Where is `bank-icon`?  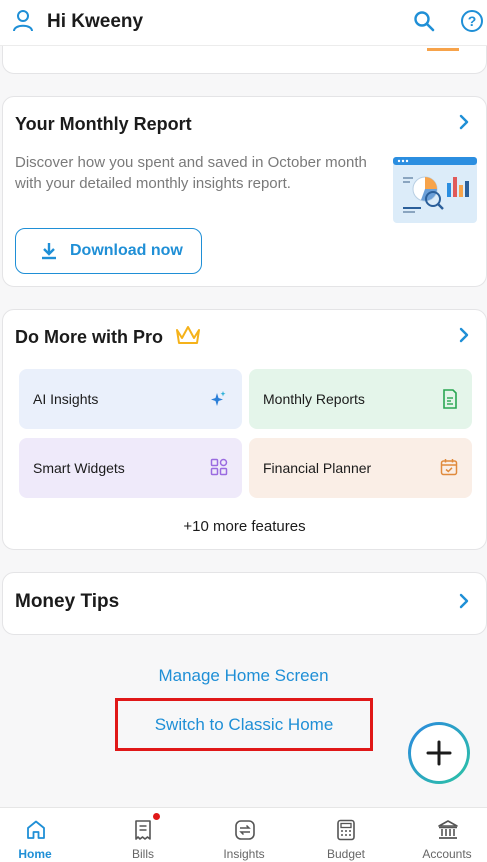
bank-icon is located at coordinates (448, 829).